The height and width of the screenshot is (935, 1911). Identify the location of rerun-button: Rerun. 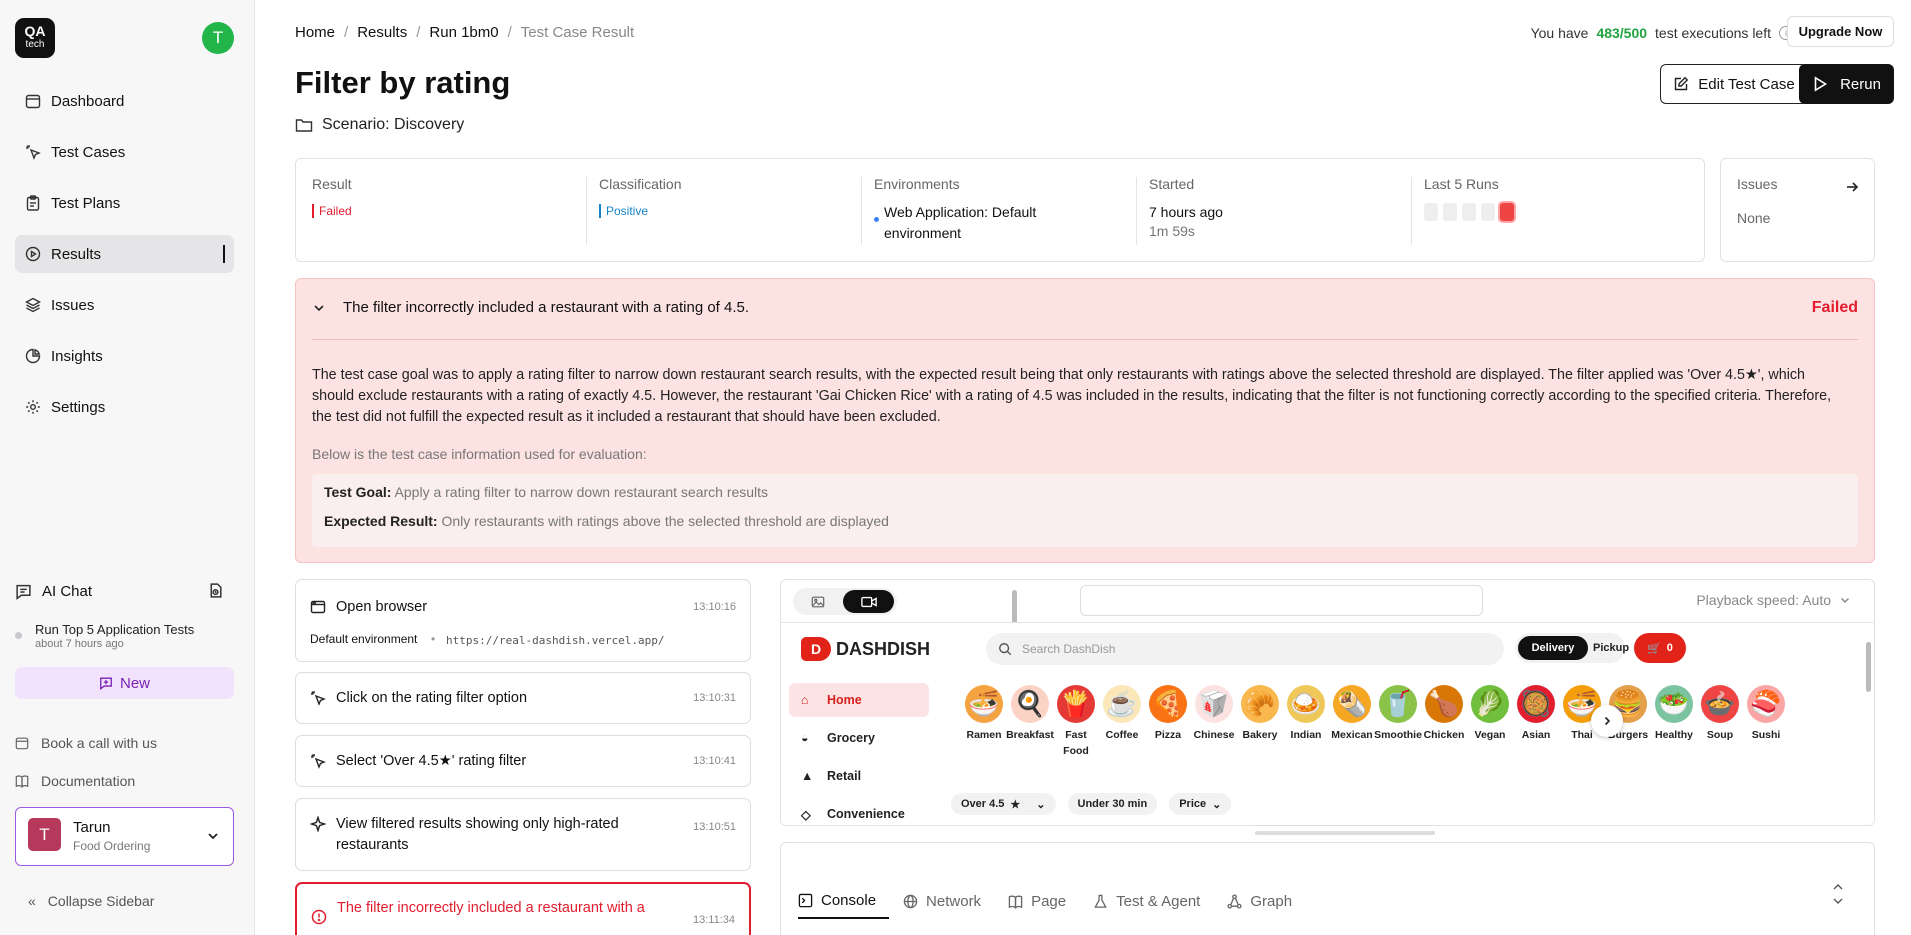
(1846, 84).